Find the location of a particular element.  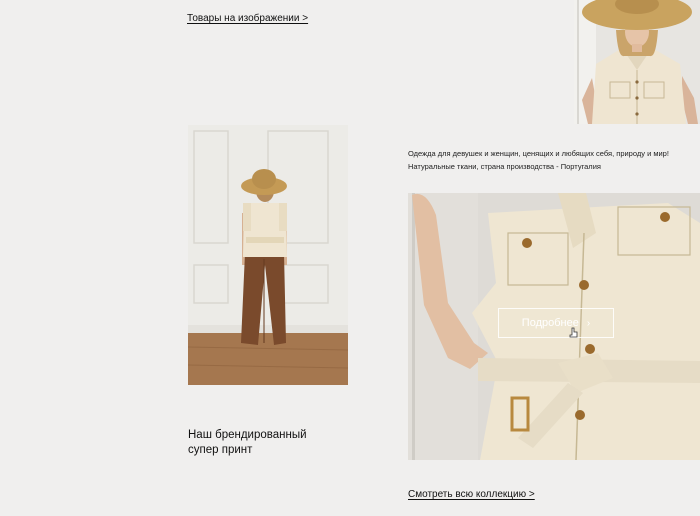

chevron-right-icon: › is located at coordinates (588, 323).